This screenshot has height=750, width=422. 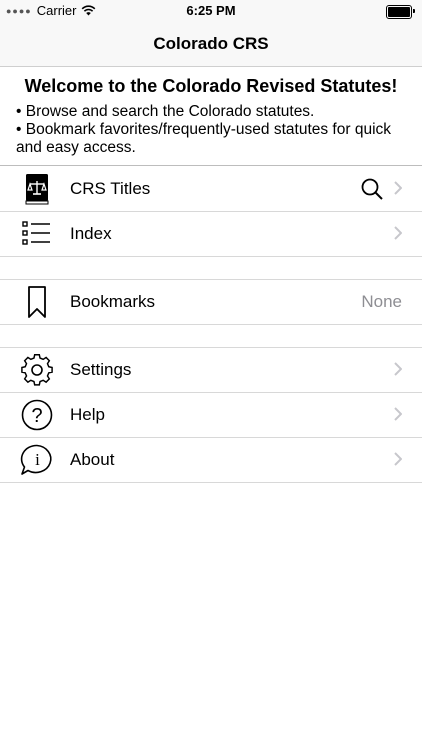 I want to click on gear-icon, so click(x=37, y=370).